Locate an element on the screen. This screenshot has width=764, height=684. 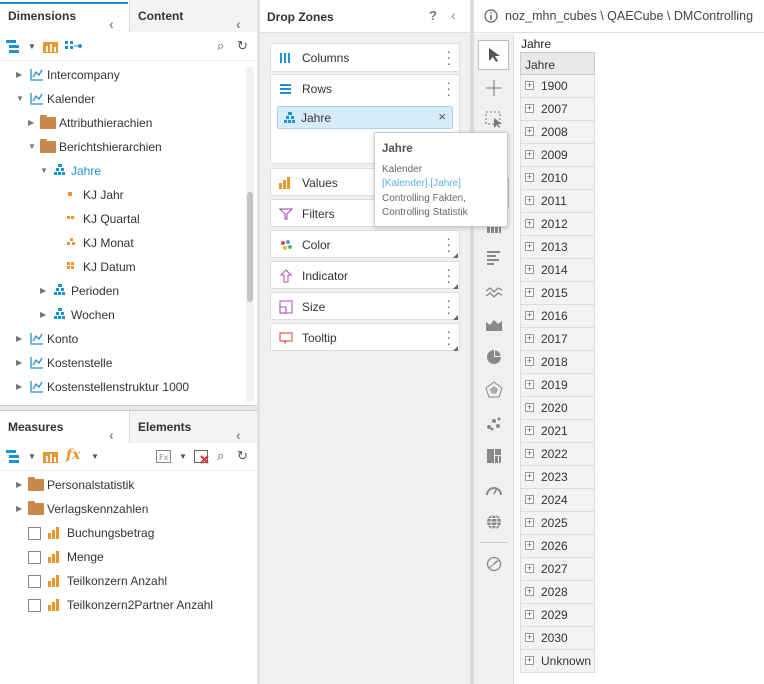
function-icon: fx is located at coordinates (73, 455).